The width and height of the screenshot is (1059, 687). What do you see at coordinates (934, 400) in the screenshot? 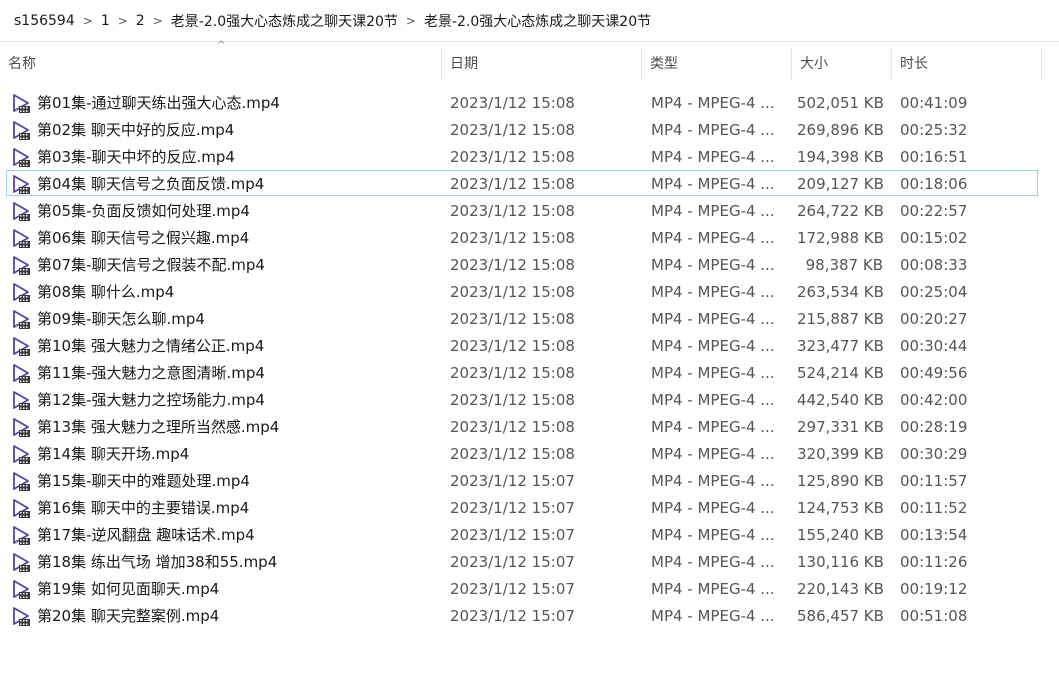
I see `file-duration: 00:42:00` at bounding box center [934, 400].